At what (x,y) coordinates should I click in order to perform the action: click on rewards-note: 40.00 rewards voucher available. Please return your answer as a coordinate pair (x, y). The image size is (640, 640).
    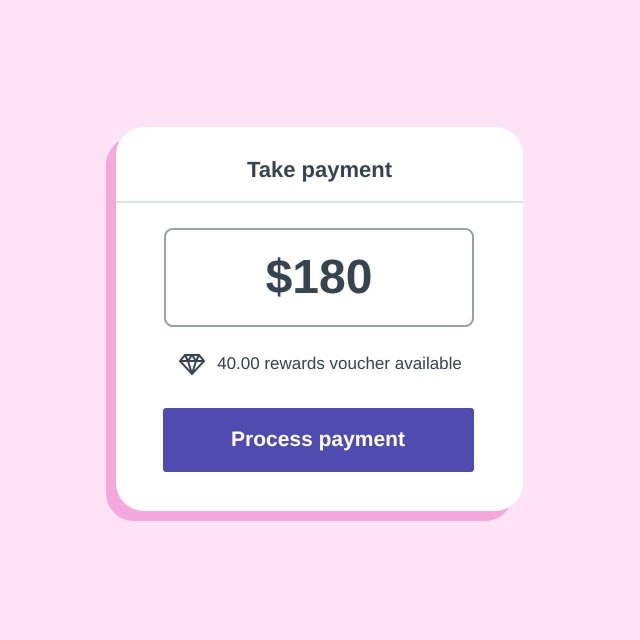
    Looking at the image, I should click on (339, 364).